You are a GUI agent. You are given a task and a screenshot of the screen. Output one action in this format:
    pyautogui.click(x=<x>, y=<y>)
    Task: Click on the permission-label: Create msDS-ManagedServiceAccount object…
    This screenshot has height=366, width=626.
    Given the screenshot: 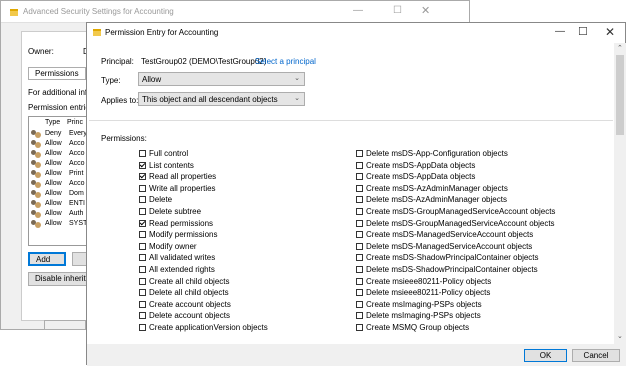 What is the action you would take?
    pyautogui.click(x=450, y=235)
    